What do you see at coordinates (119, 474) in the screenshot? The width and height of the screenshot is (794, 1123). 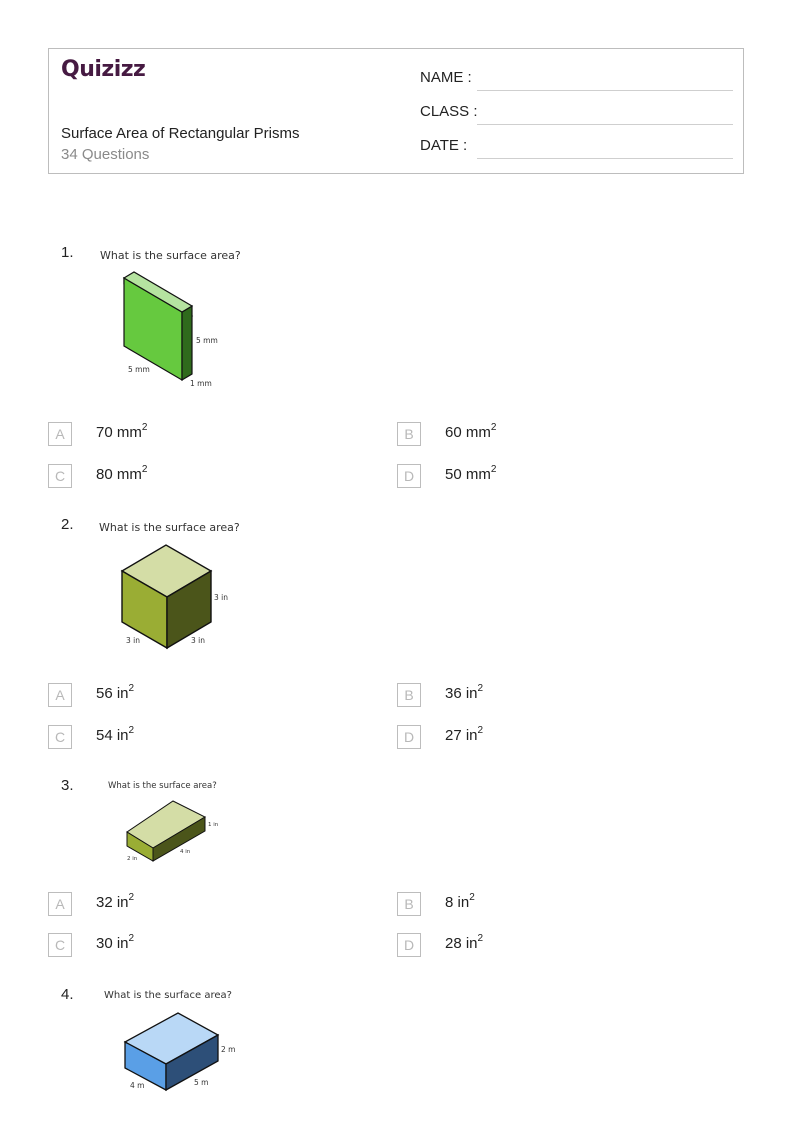 I see `option-value: 80 mm` at bounding box center [119, 474].